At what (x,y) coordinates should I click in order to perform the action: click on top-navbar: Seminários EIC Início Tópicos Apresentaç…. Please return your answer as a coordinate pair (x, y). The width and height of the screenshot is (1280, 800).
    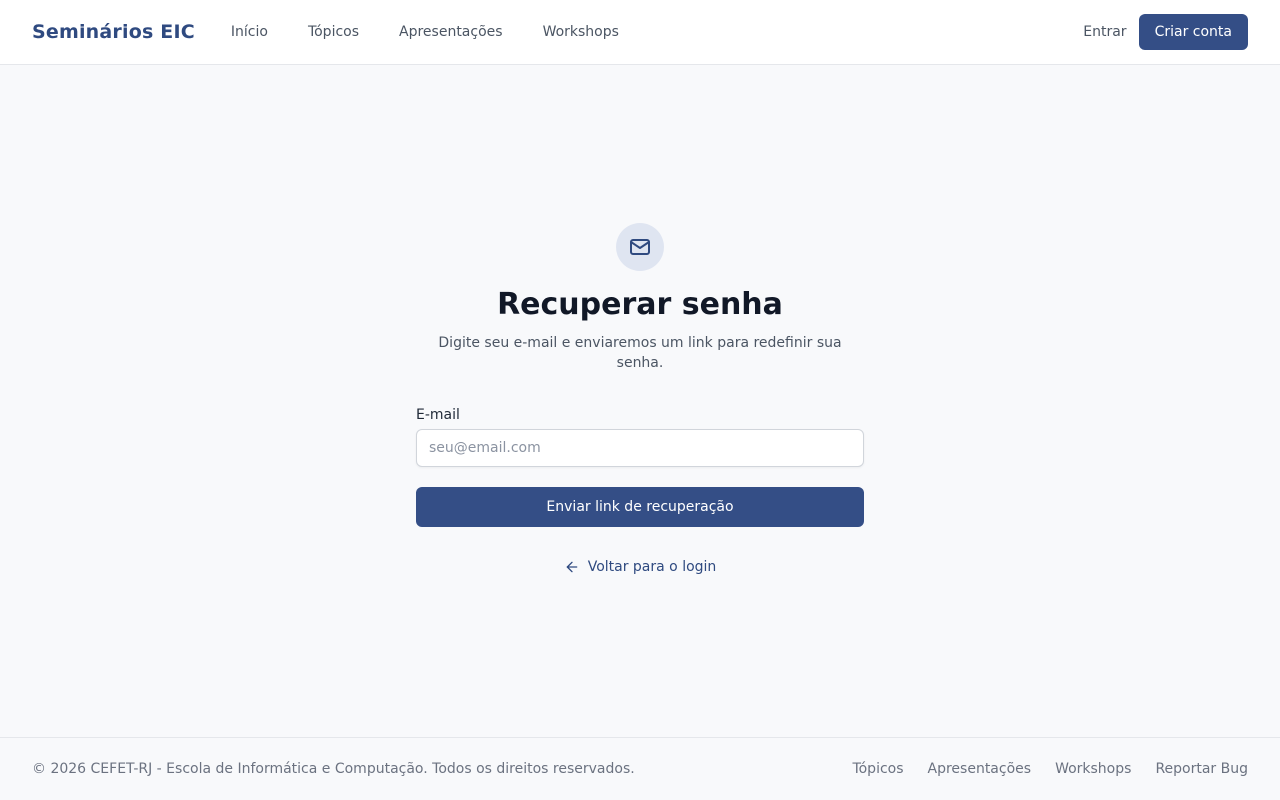
    Looking at the image, I should click on (640, 32).